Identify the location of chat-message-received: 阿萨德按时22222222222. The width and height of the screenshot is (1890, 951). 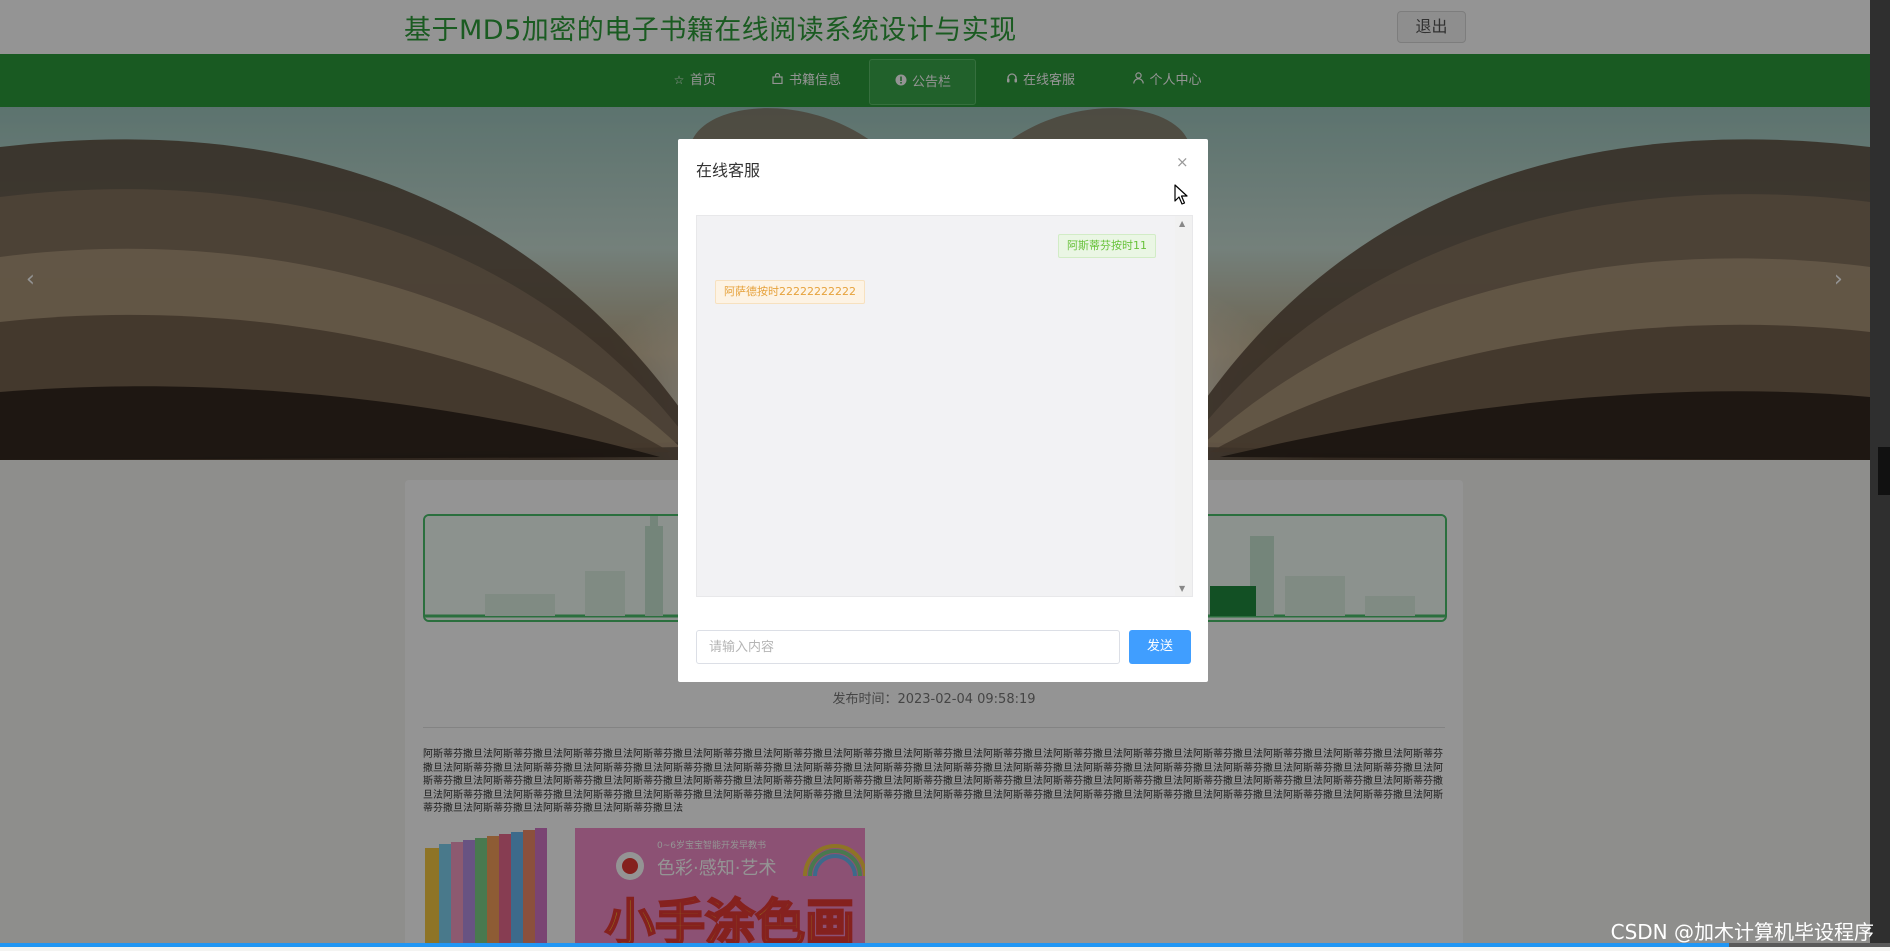
(790, 292).